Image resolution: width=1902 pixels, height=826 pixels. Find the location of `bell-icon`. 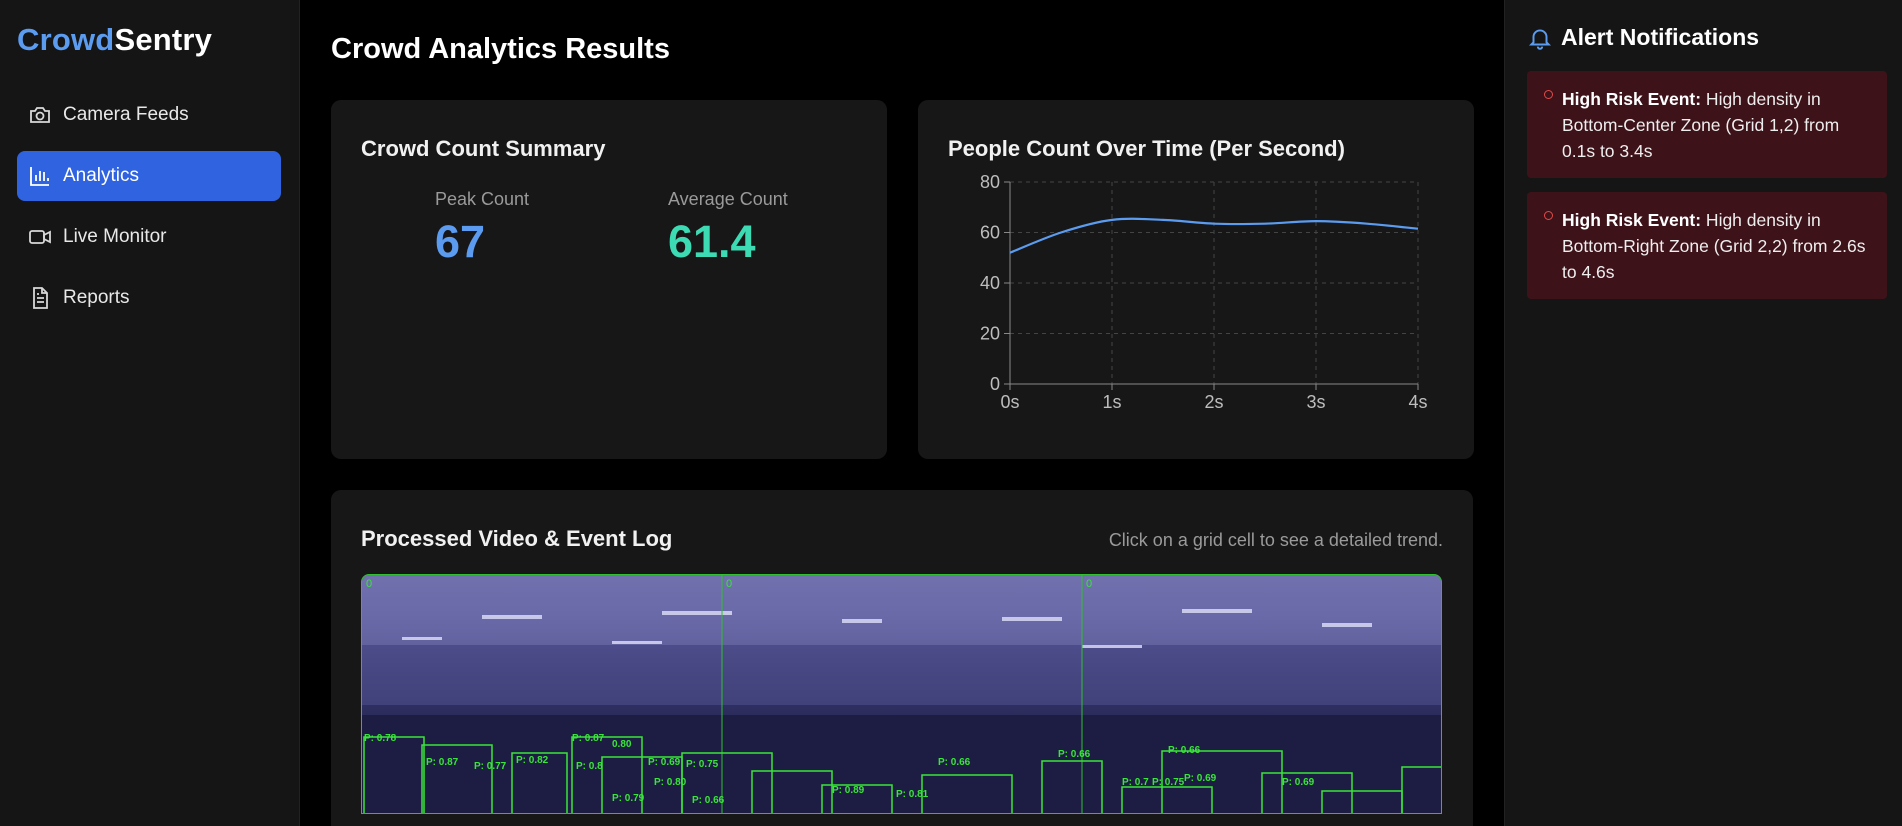

bell-icon is located at coordinates (1540, 39).